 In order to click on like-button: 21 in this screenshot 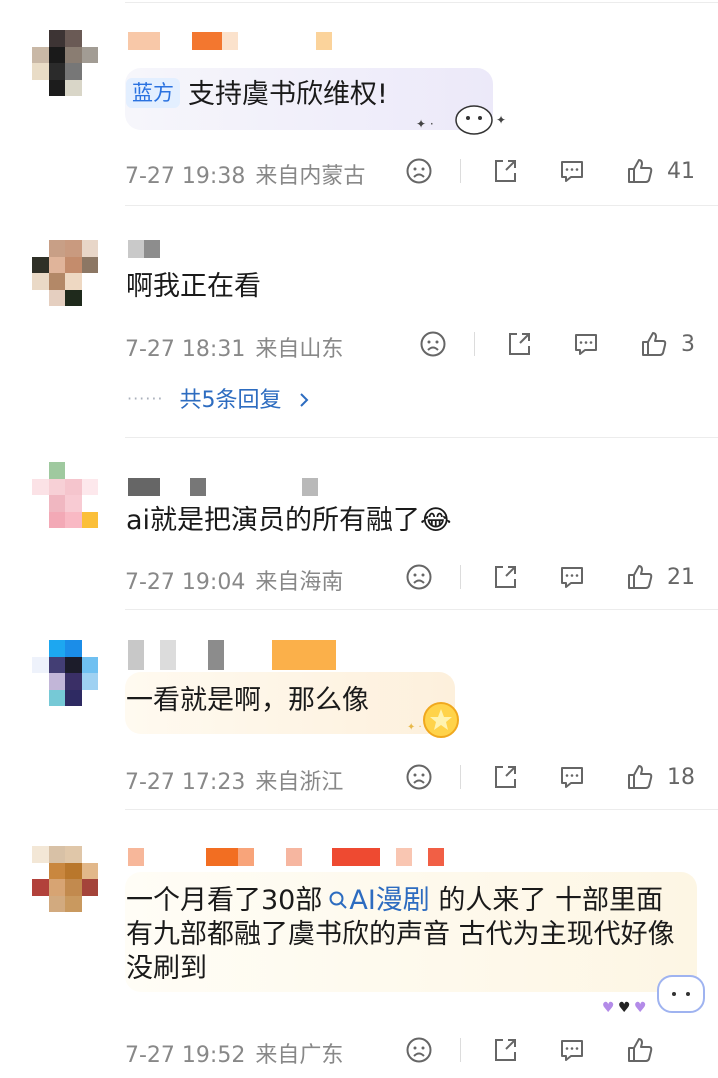, I will do `click(660, 577)`.